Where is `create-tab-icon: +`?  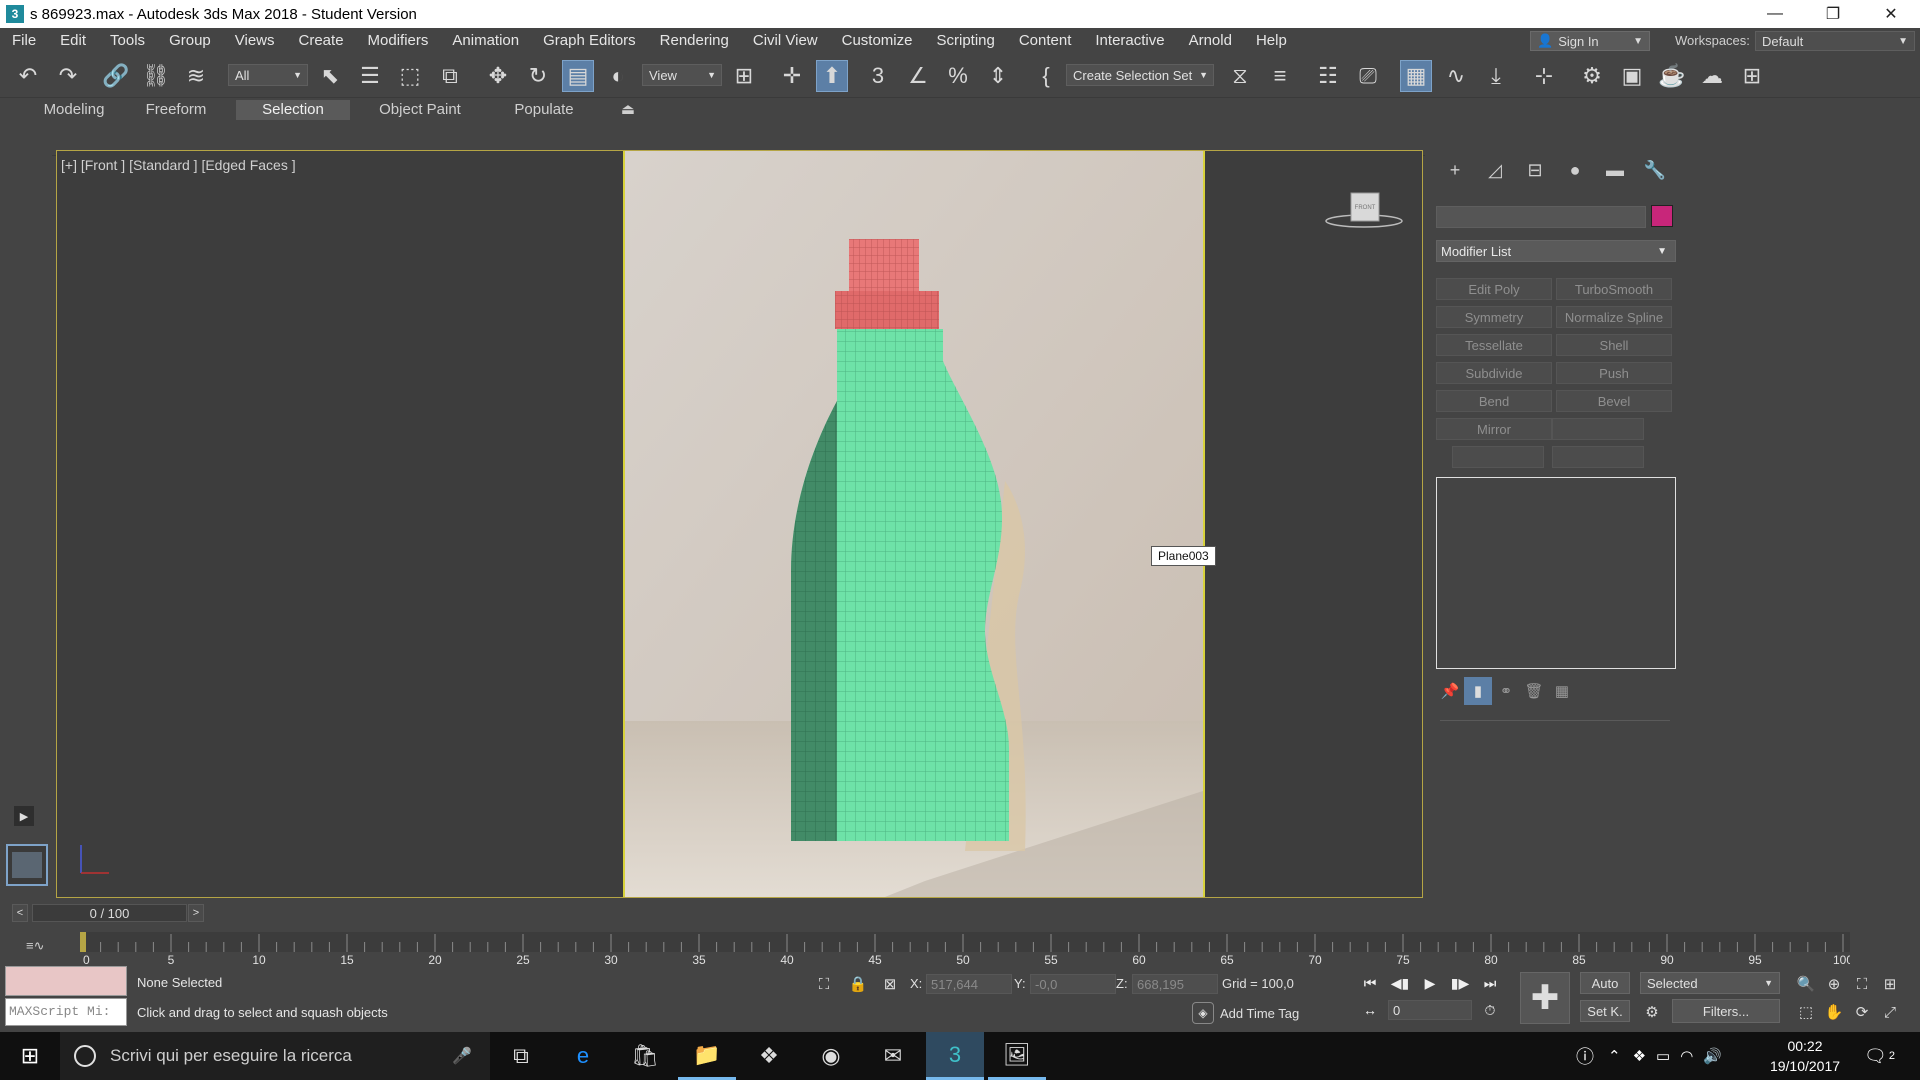
create-tab-icon: + is located at coordinates (1455, 170).